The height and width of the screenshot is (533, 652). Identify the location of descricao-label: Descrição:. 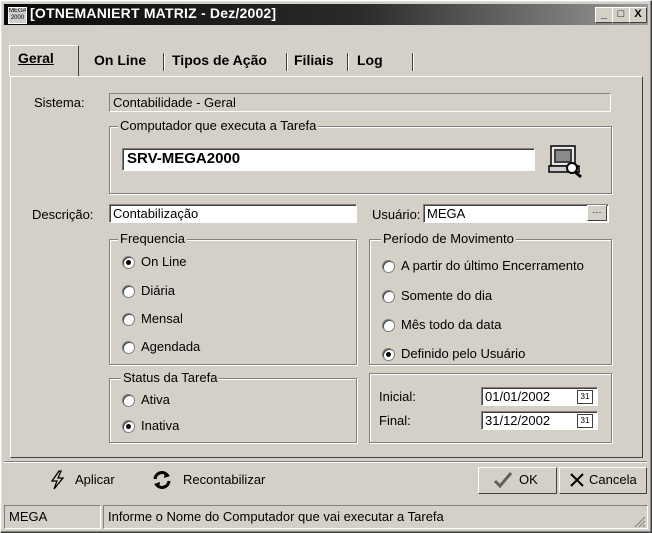
(63, 214).